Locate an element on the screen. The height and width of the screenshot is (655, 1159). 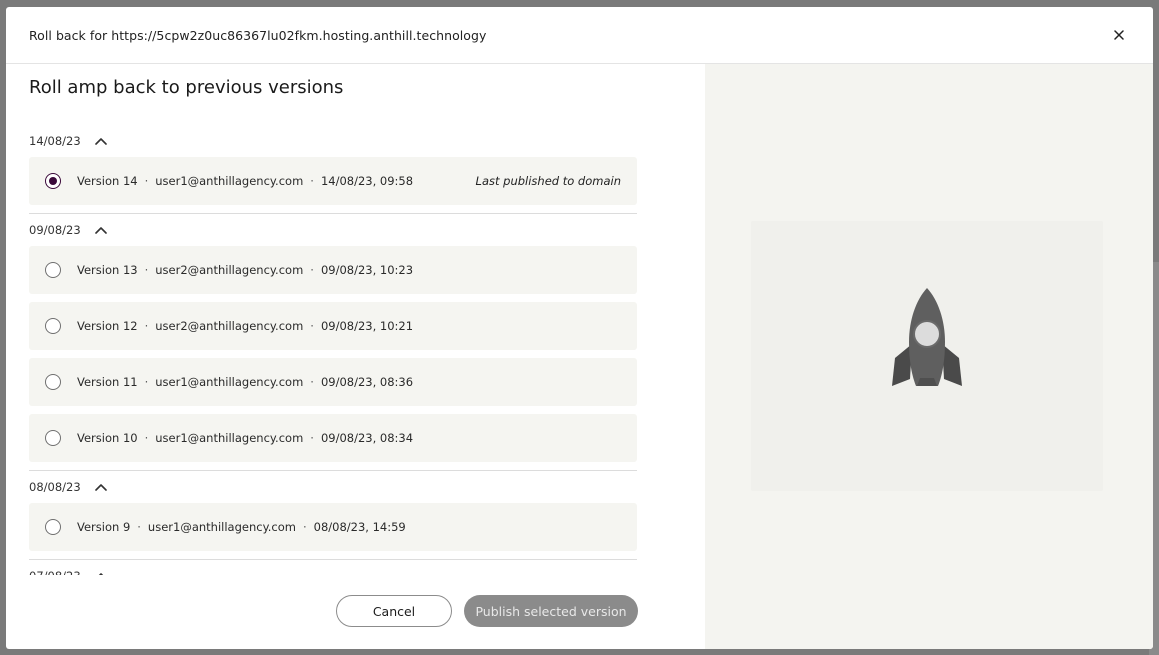
version-timestamp: 09/08/23, 08:36 is located at coordinates (367, 382).